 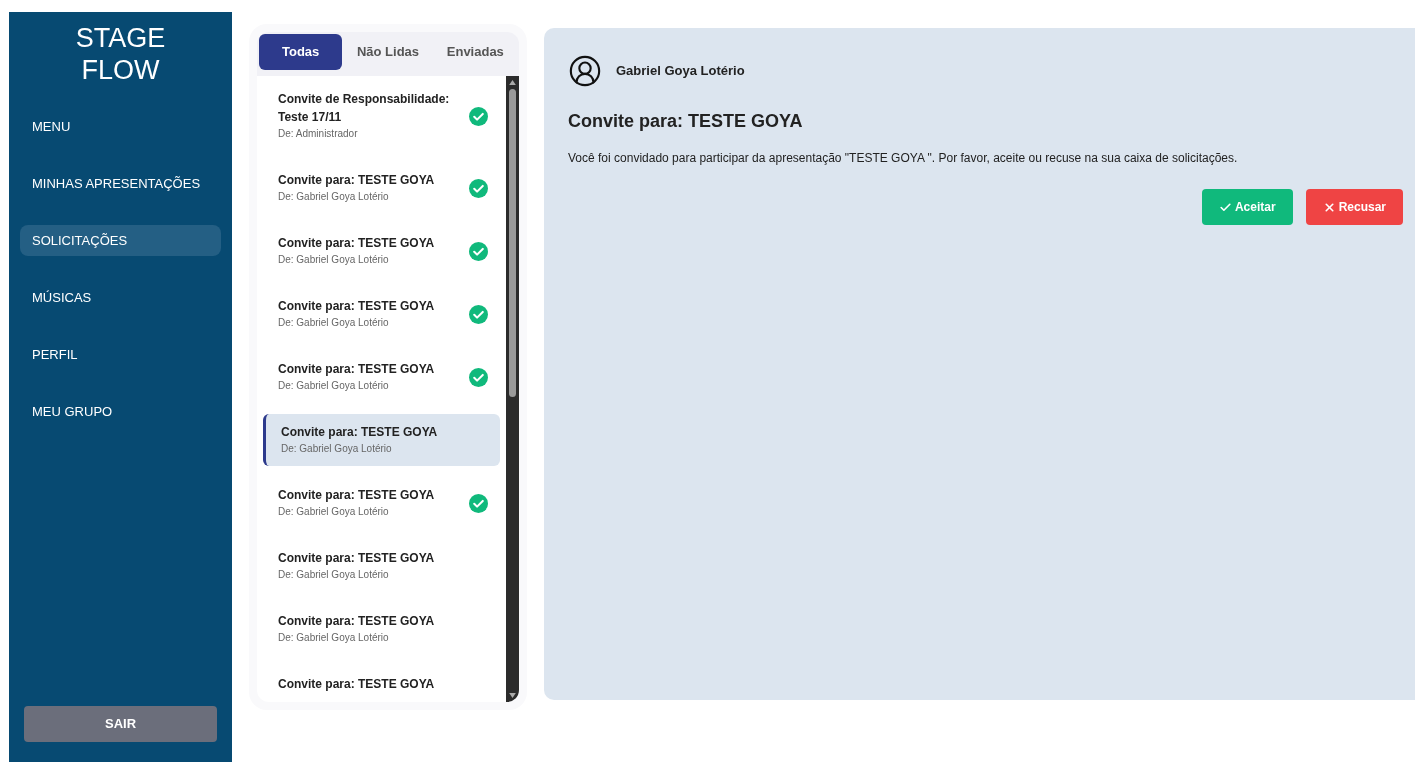 I want to click on message-body: Você foi convidado para participar da apresentação "TESTE GOYA ". Por favor, aceite ou recuse na sua caixa de solicitações., so click(x=903, y=158).